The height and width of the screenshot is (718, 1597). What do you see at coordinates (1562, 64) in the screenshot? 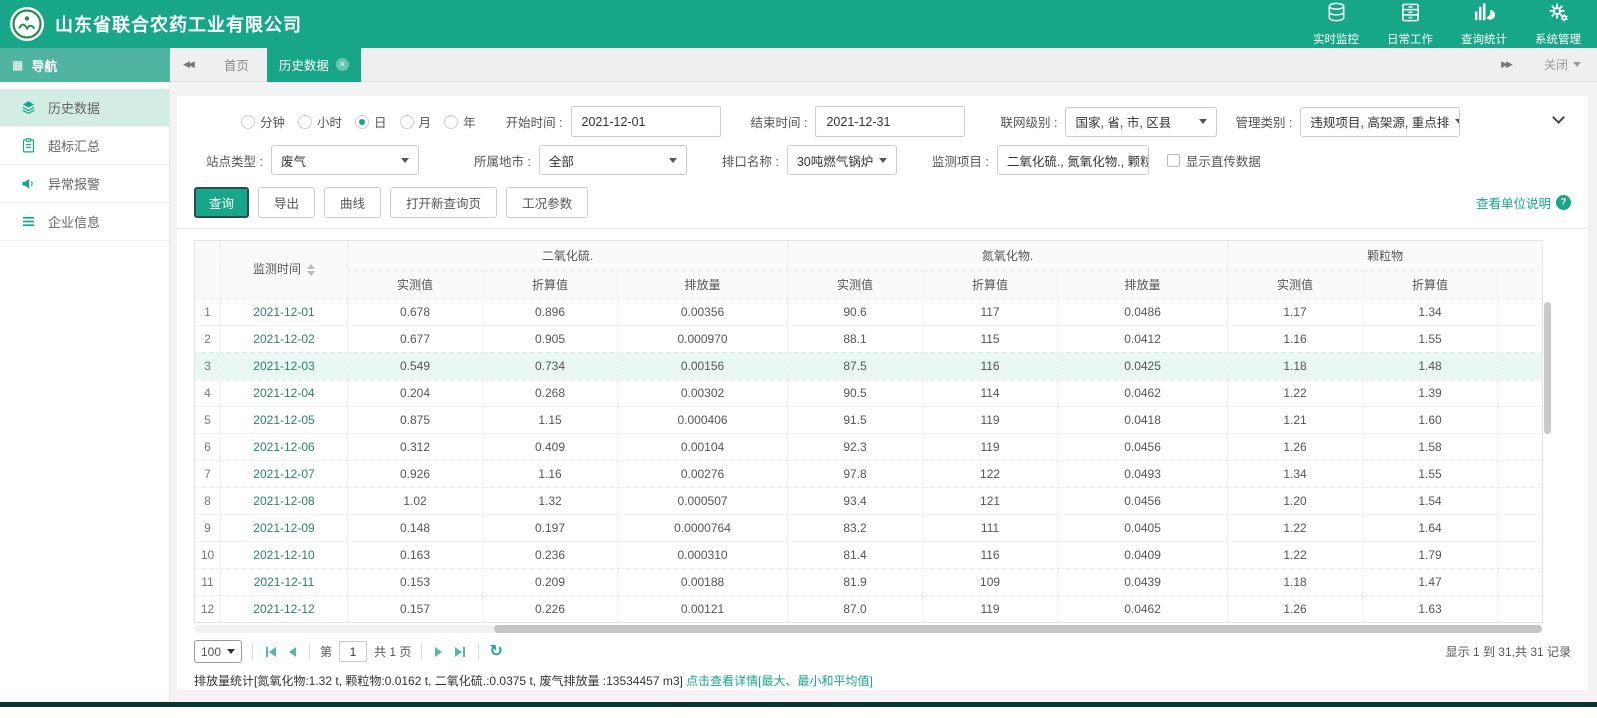
I see `close-tabs-menu: 关闭` at bounding box center [1562, 64].